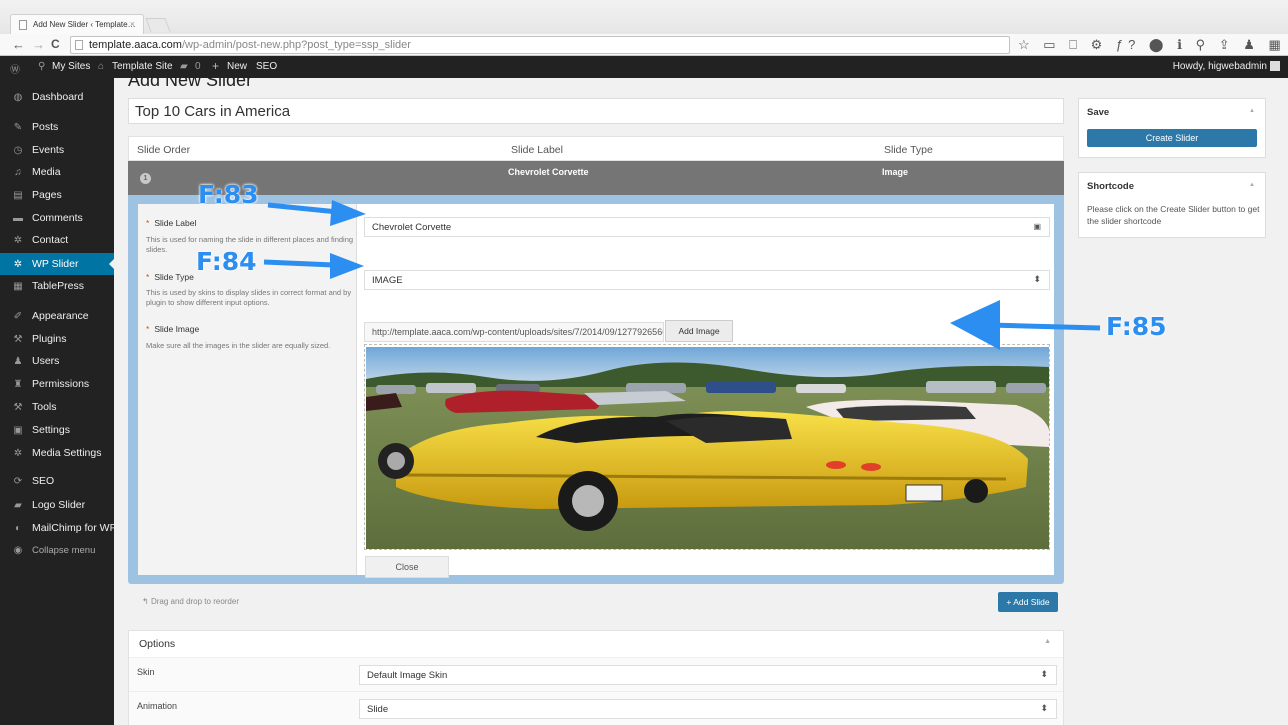  Describe the element at coordinates (378, 709) in the screenshot. I see `animation-value: Slide` at that location.